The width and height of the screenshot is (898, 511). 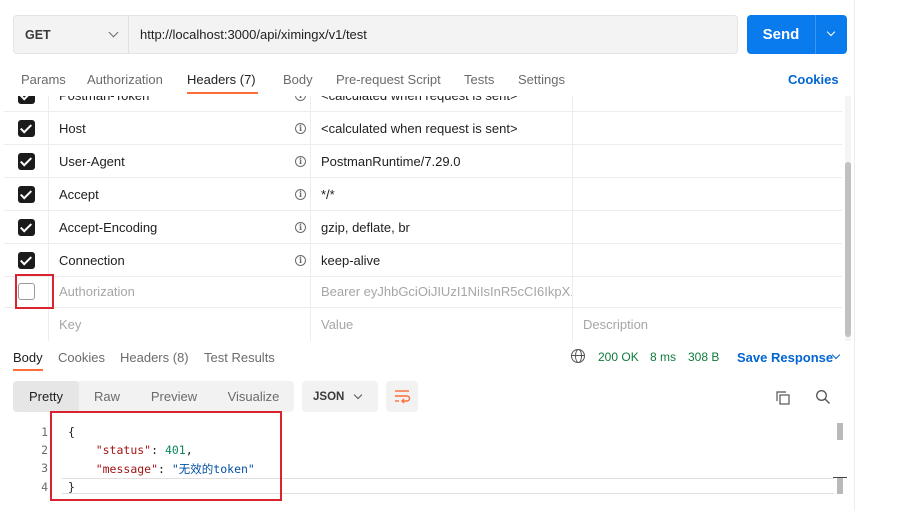 I want to click on copy-icon, so click(x=783, y=398).